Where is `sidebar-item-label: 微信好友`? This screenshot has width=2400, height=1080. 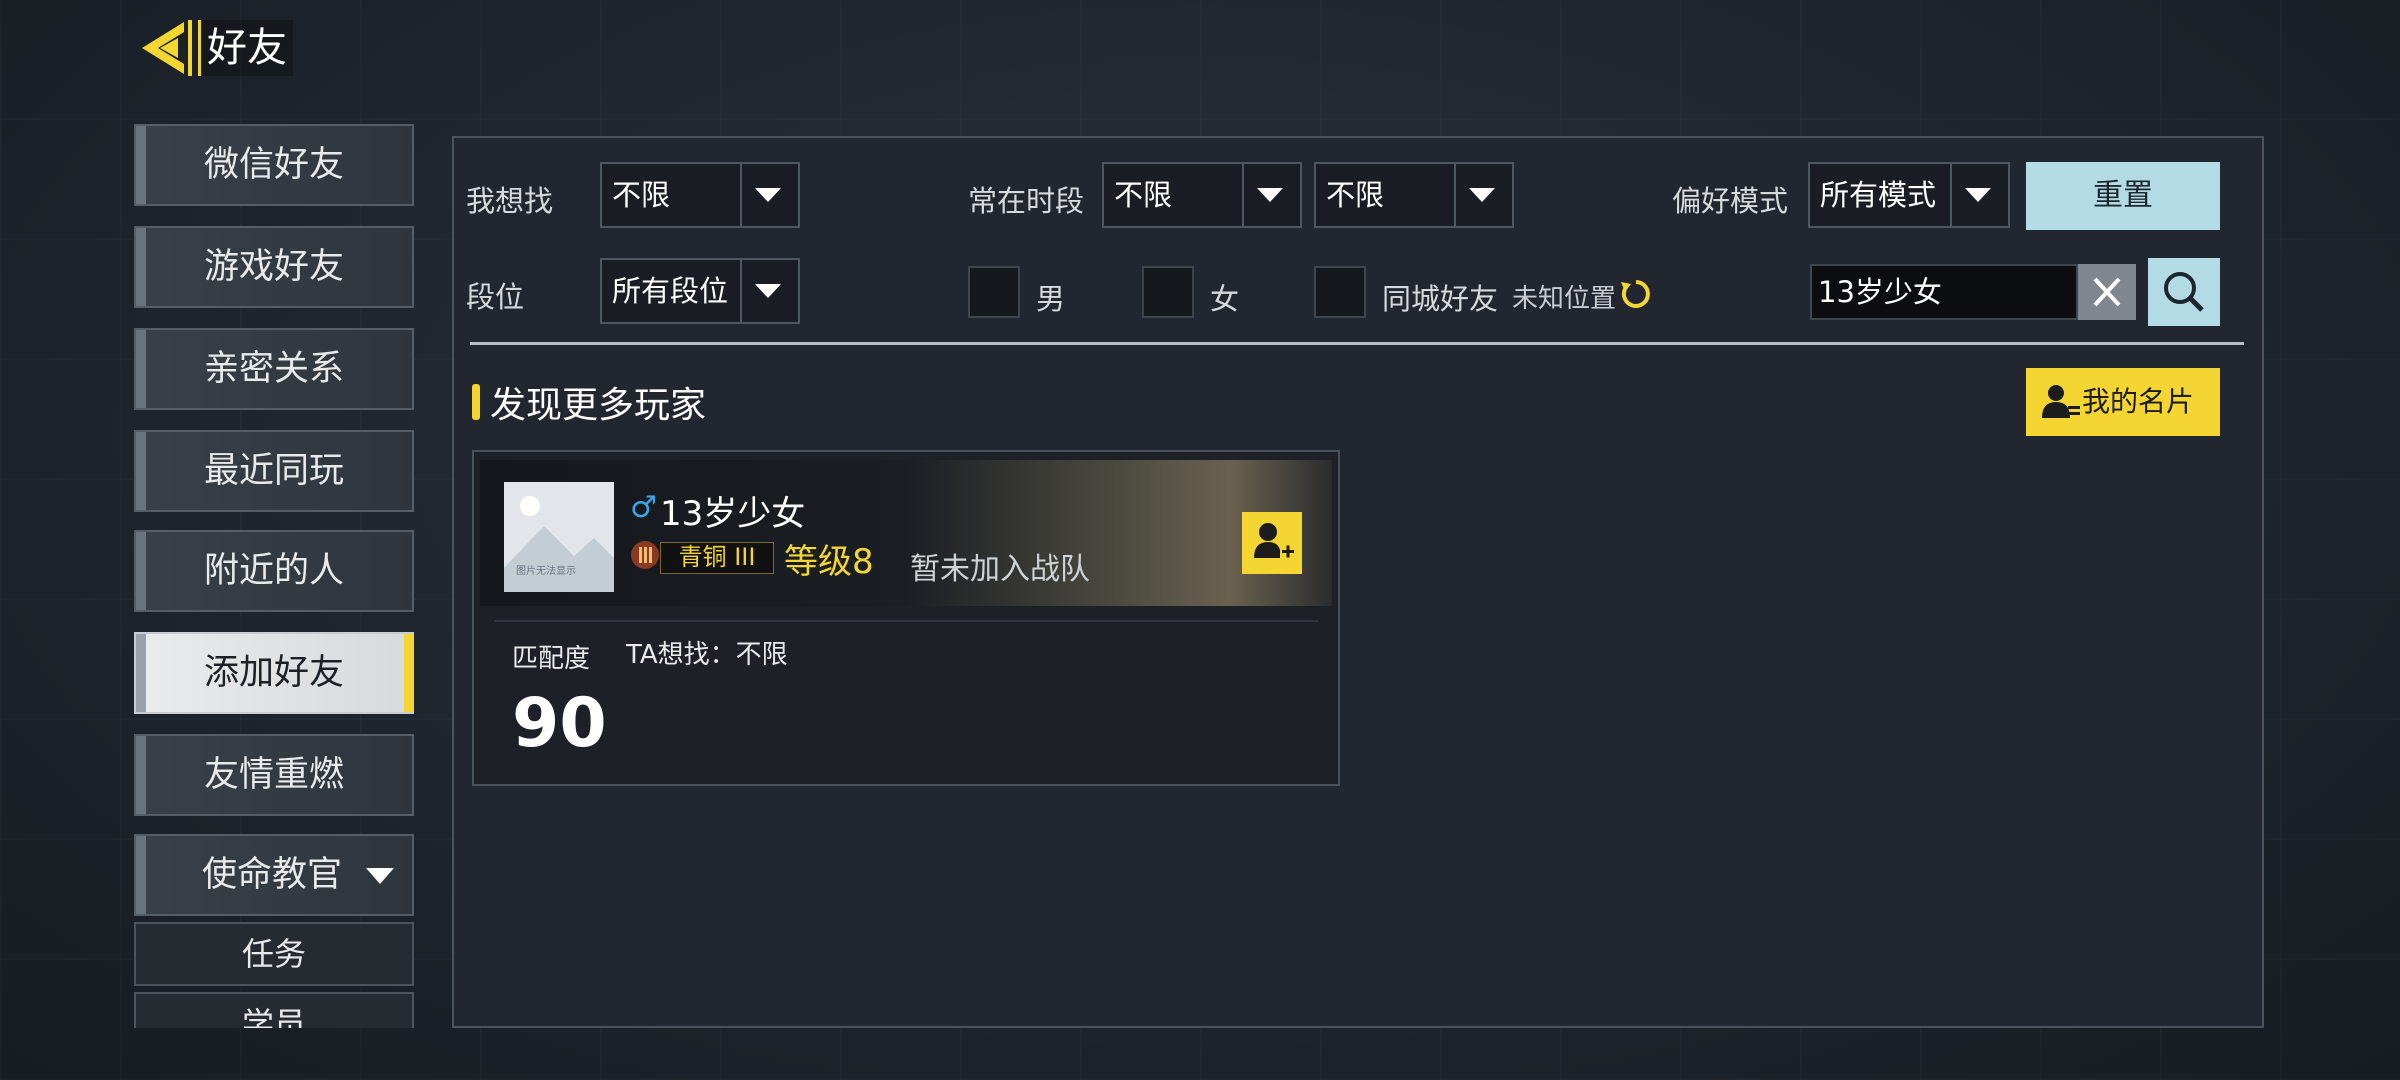
sidebar-item-label: 微信好友 is located at coordinates (273, 165).